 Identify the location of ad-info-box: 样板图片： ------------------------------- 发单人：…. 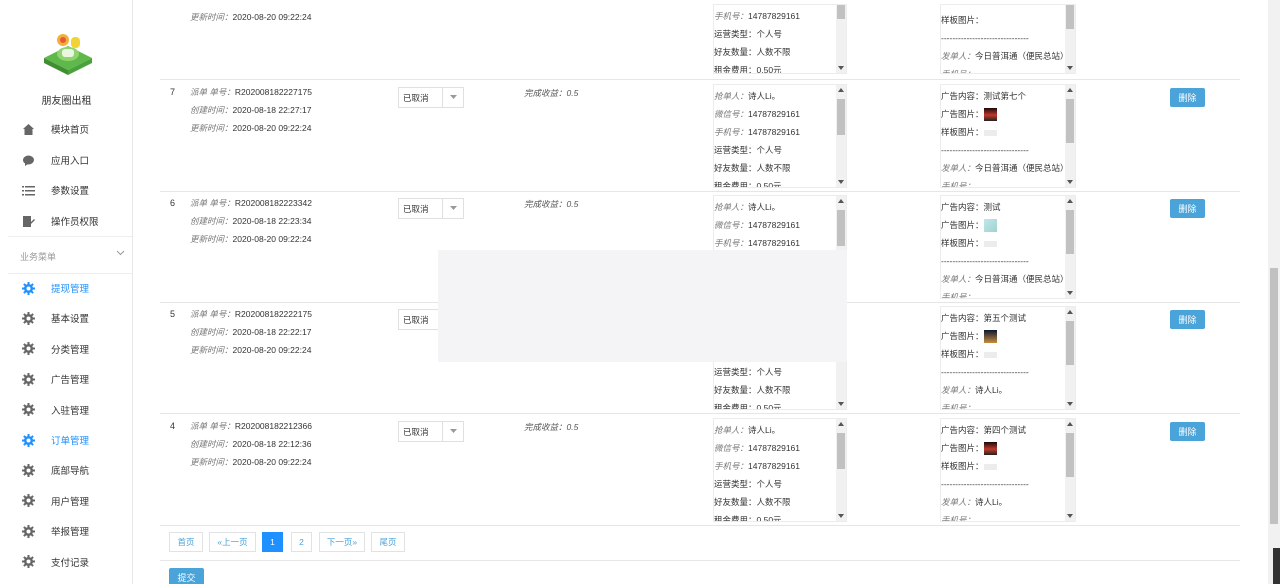
(1008, 39).